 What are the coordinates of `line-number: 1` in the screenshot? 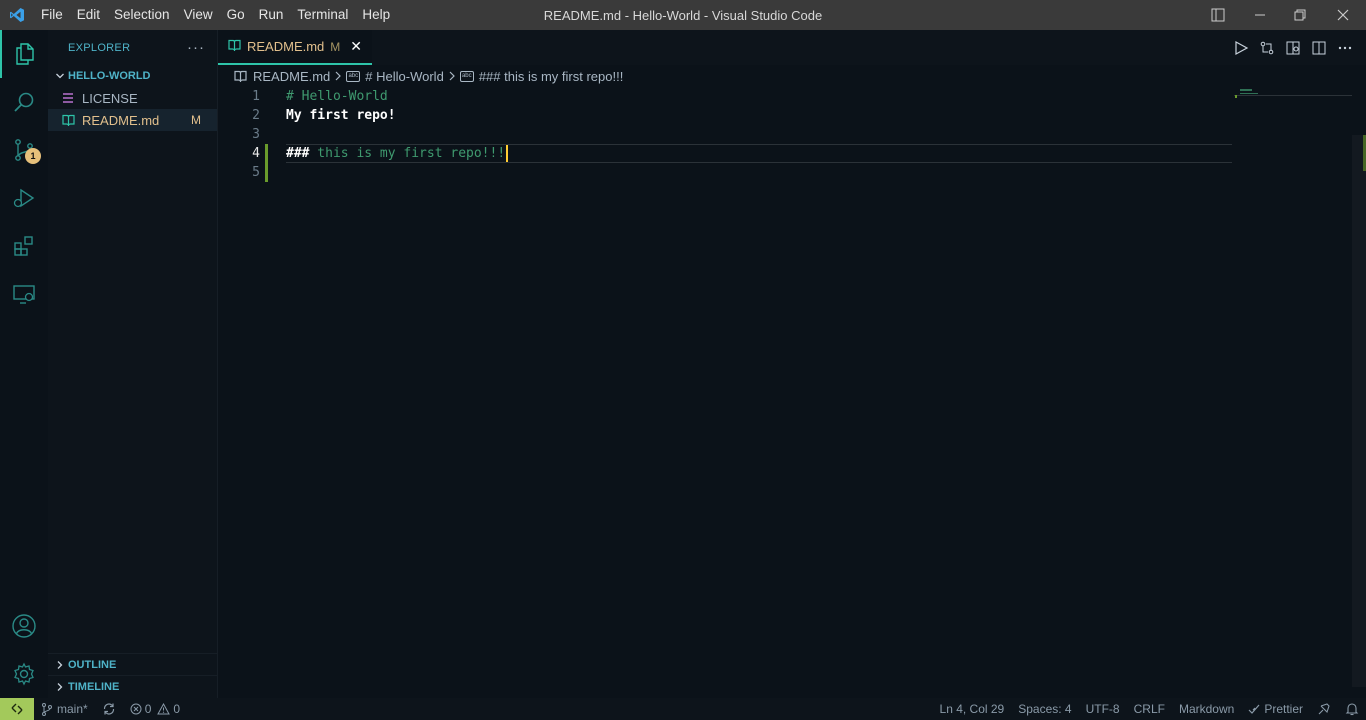 It's located at (256, 96).